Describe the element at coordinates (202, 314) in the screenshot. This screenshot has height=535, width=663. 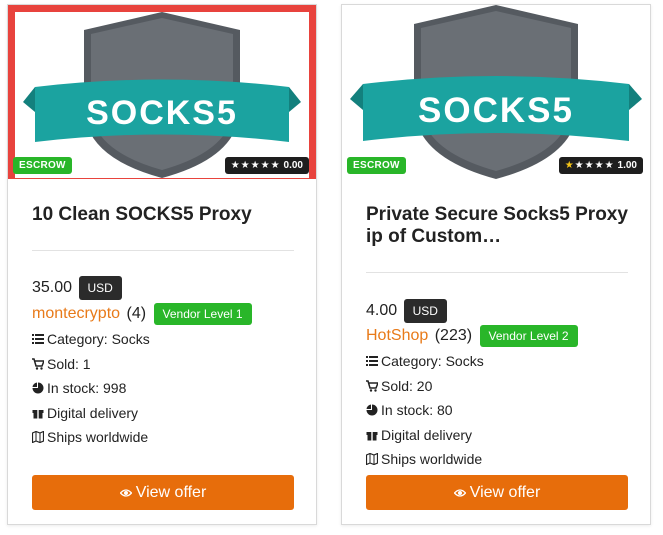
I see `vendor-level-badge: Vendor Level 1` at that location.